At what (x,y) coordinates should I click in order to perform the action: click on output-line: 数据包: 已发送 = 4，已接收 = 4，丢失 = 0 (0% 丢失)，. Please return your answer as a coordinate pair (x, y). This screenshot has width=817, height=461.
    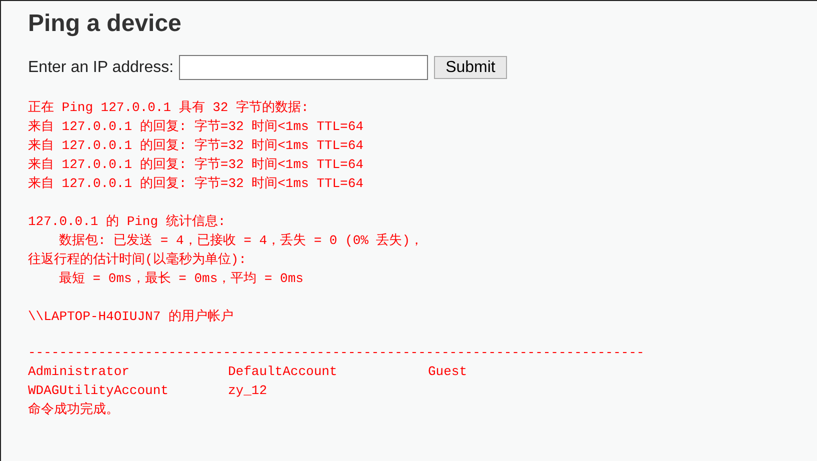
    Looking at the image, I should click on (241, 241).